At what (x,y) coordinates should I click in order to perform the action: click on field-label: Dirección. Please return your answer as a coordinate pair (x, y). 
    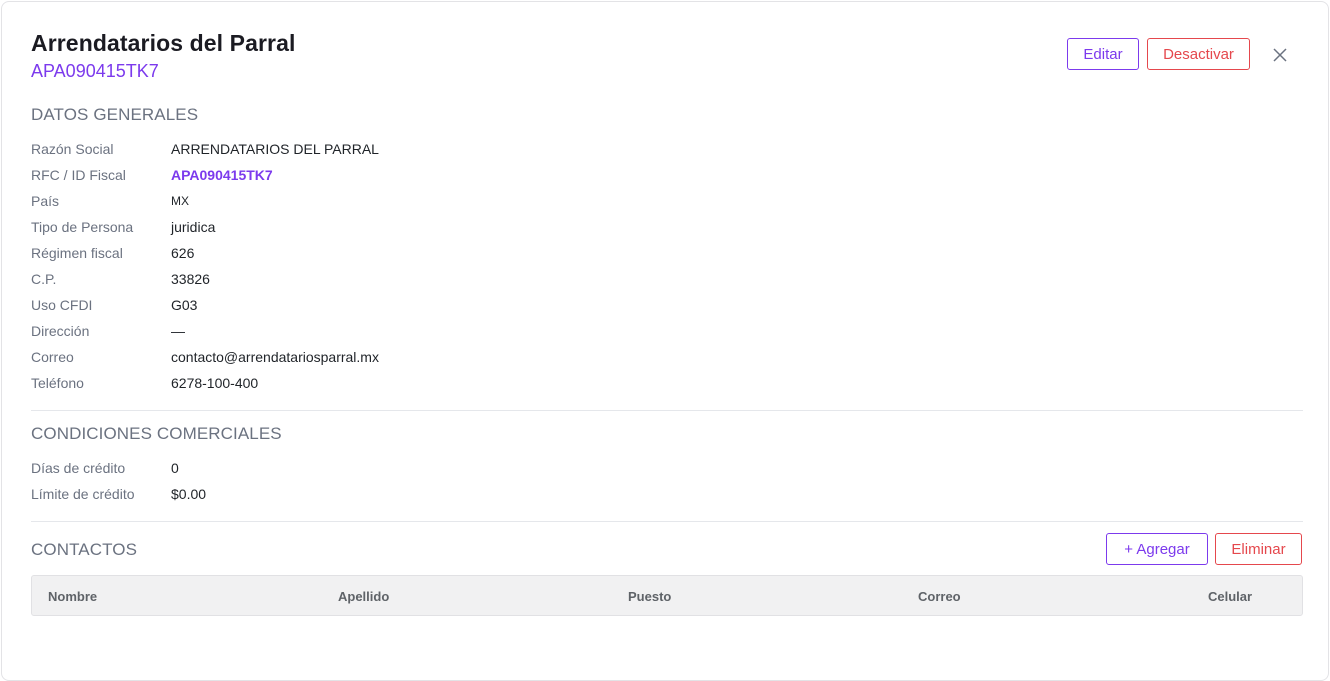
    Looking at the image, I should click on (60, 331).